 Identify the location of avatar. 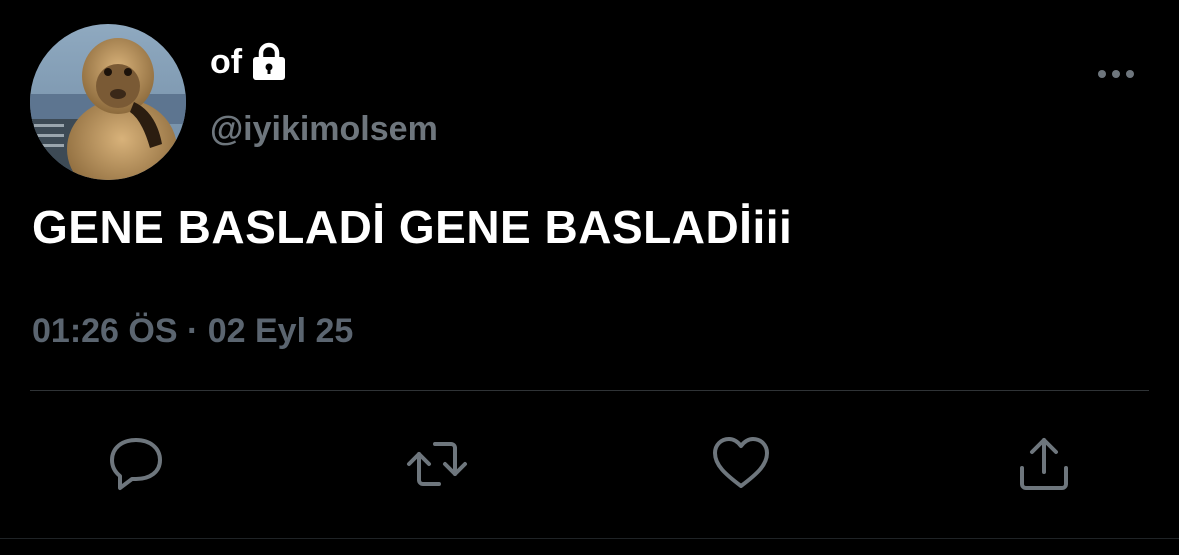
(108, 102).